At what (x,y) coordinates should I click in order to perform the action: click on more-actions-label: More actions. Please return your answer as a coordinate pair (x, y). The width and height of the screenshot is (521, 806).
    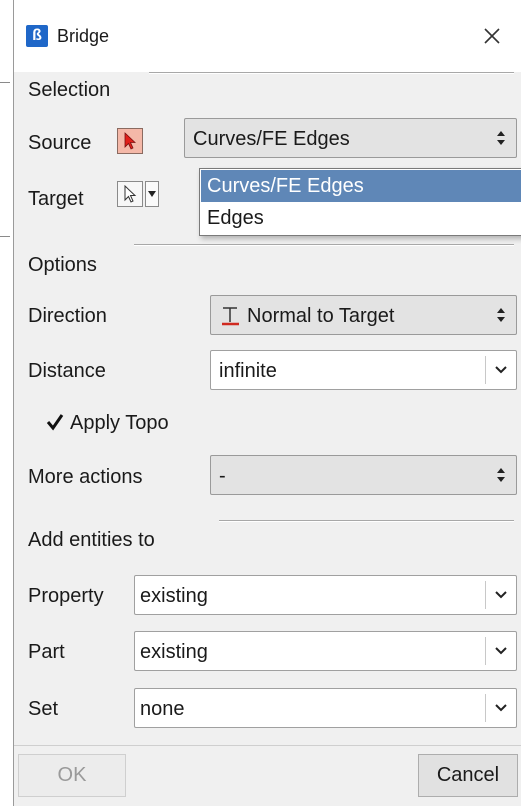
    Looking at the image, I should click on (85, 477).